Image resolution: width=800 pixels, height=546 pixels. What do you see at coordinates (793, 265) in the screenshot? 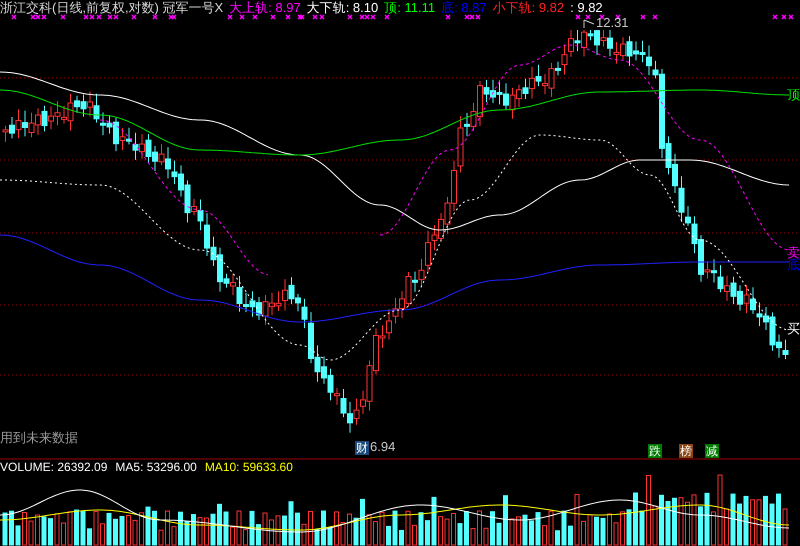
I see `line-end-label: 底` at bounding box center [793, 265].